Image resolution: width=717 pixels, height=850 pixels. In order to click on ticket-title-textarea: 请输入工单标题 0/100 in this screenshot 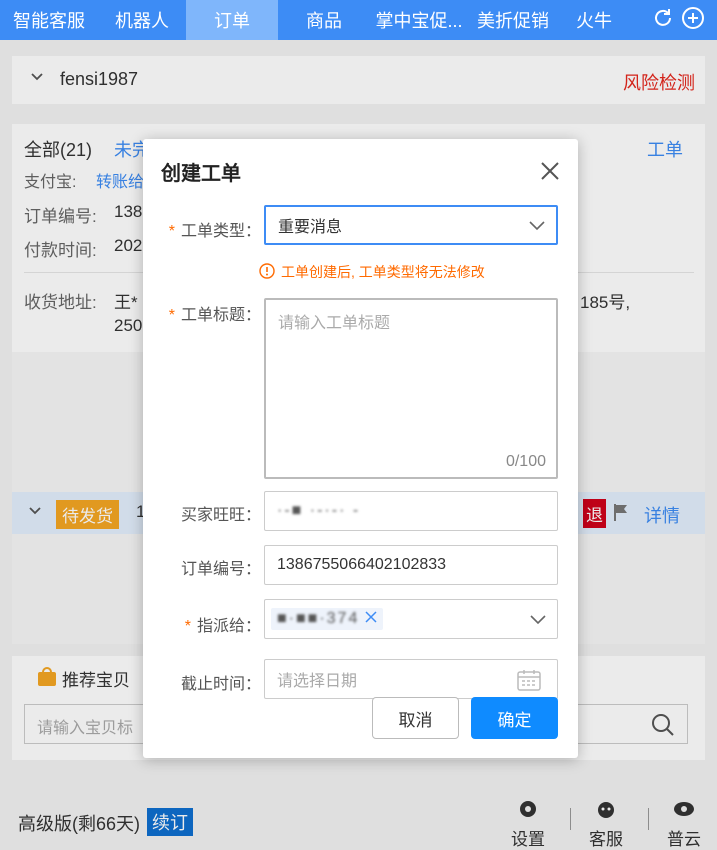, I will do `click(411, 388)`.